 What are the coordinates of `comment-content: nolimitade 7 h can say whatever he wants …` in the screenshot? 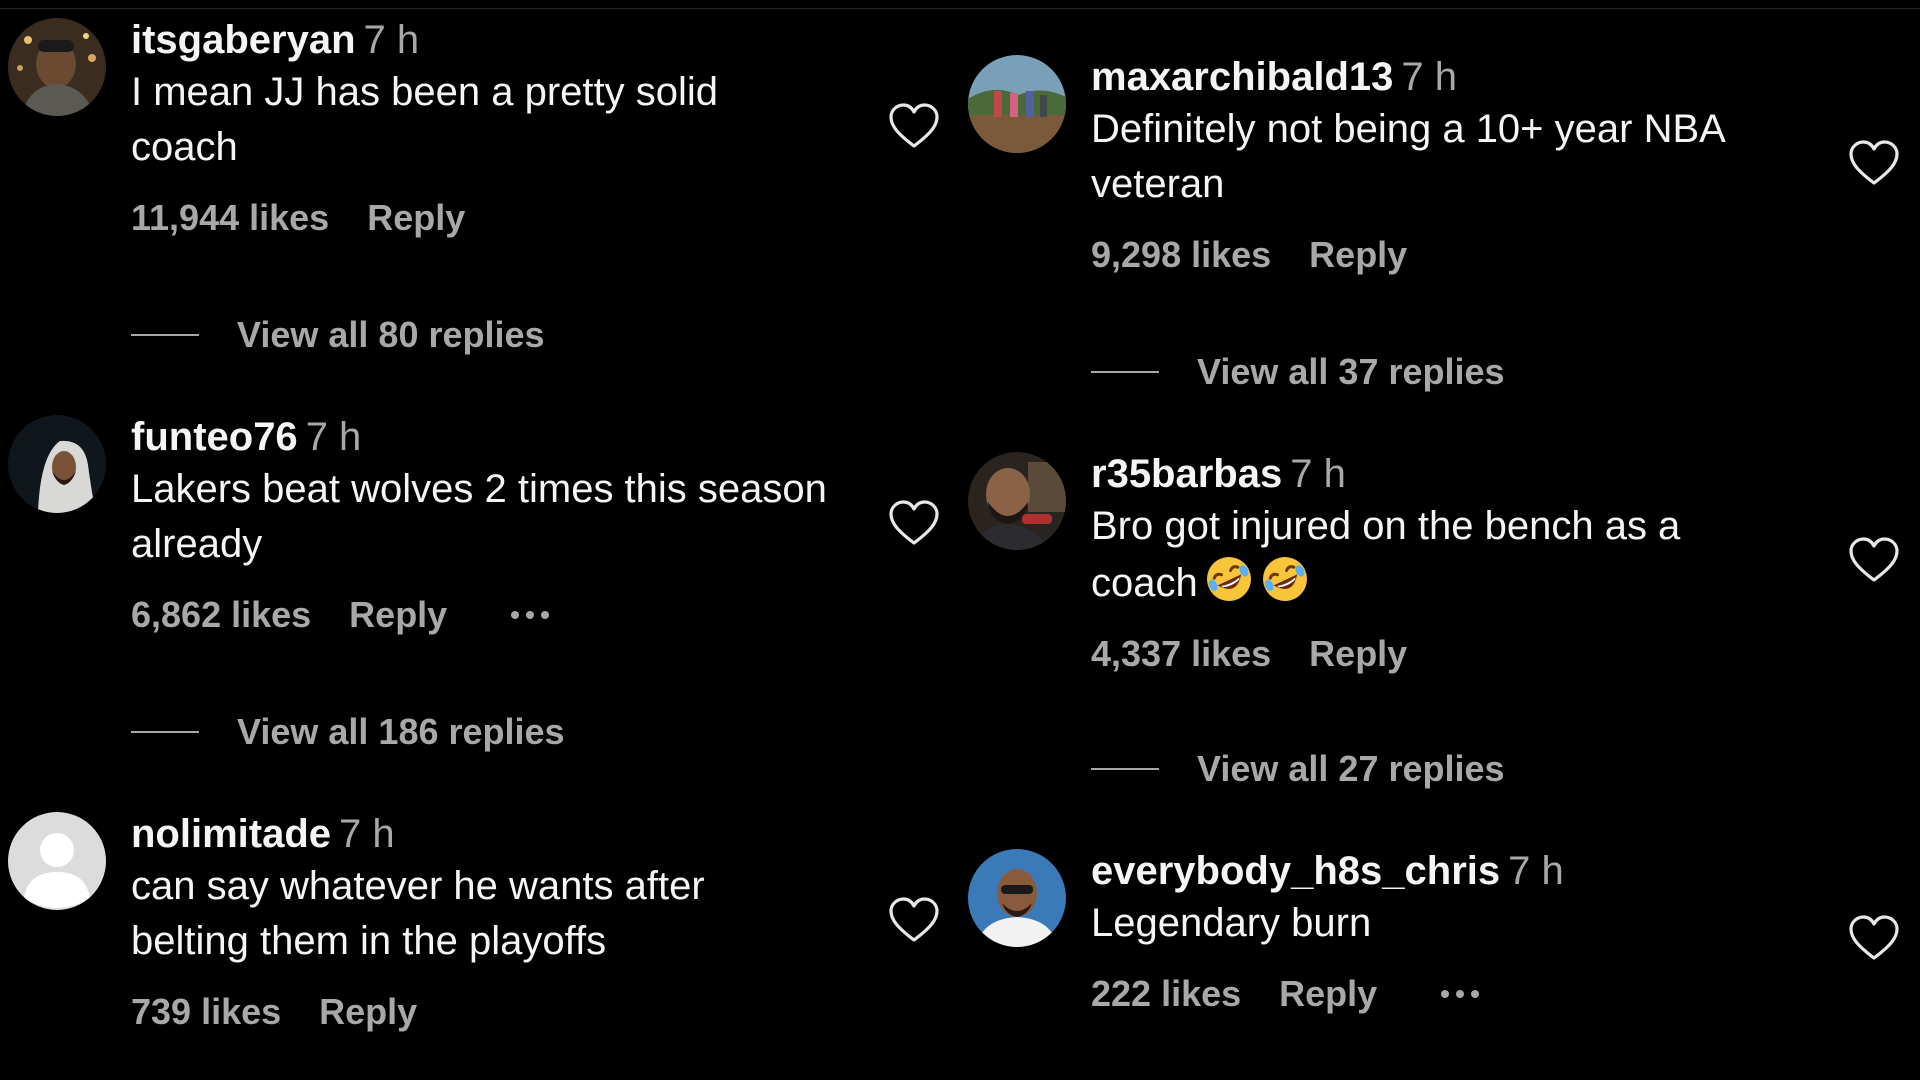 It's located at (481, 921).